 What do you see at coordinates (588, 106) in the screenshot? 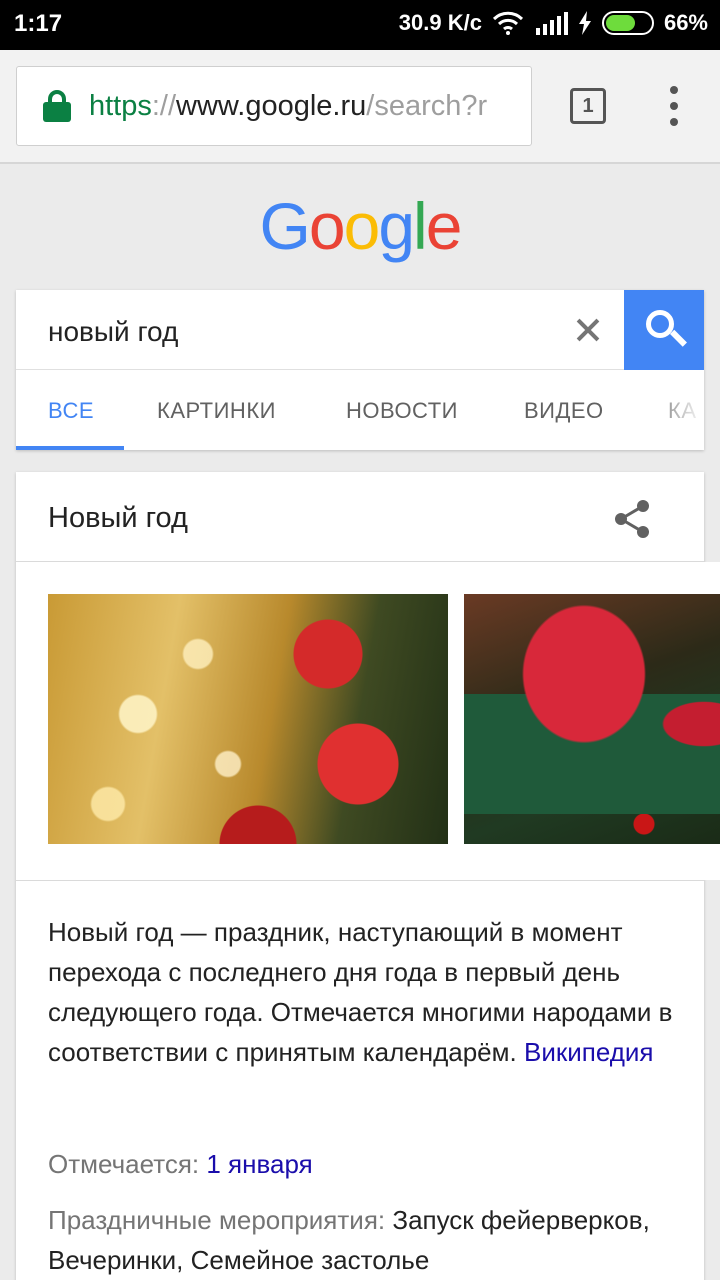
I see `tab-switcher-button: 1` at bounding box center [588, 106].